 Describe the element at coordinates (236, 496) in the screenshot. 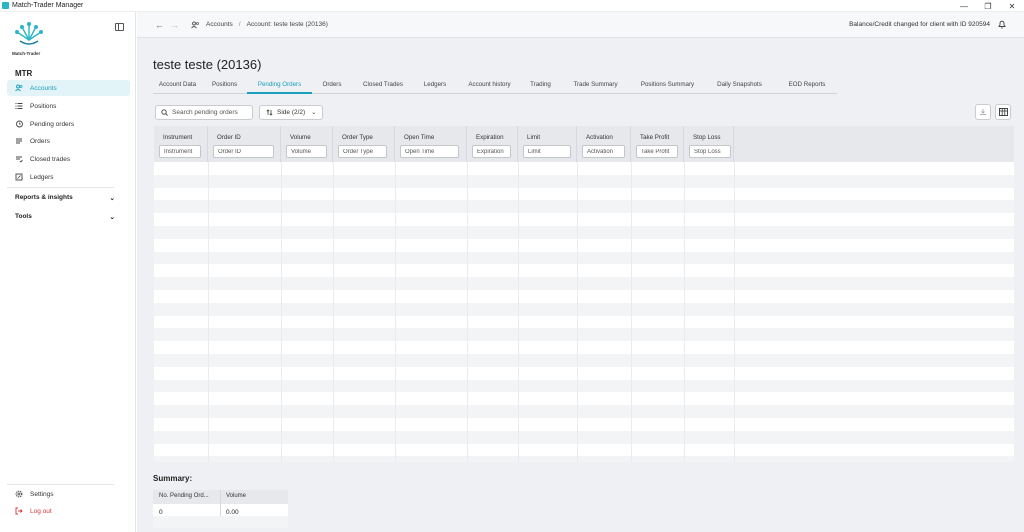

I see `summary-header-volume: Volume` at that location.